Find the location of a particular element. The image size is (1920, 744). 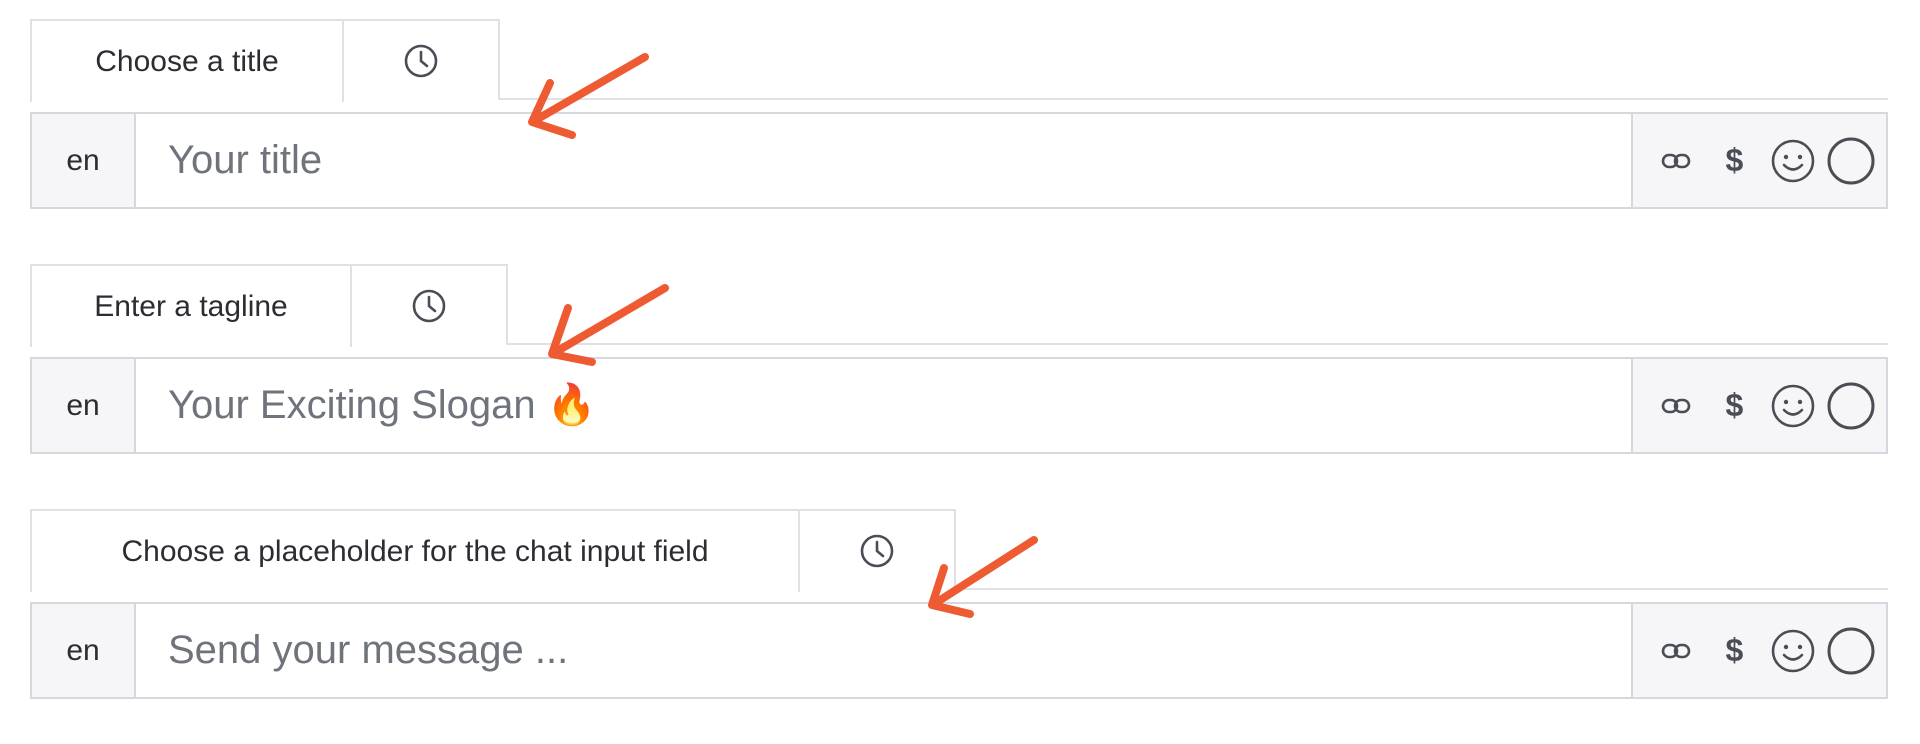

title-input-tools: $ is located at coordinates (1758, 160).